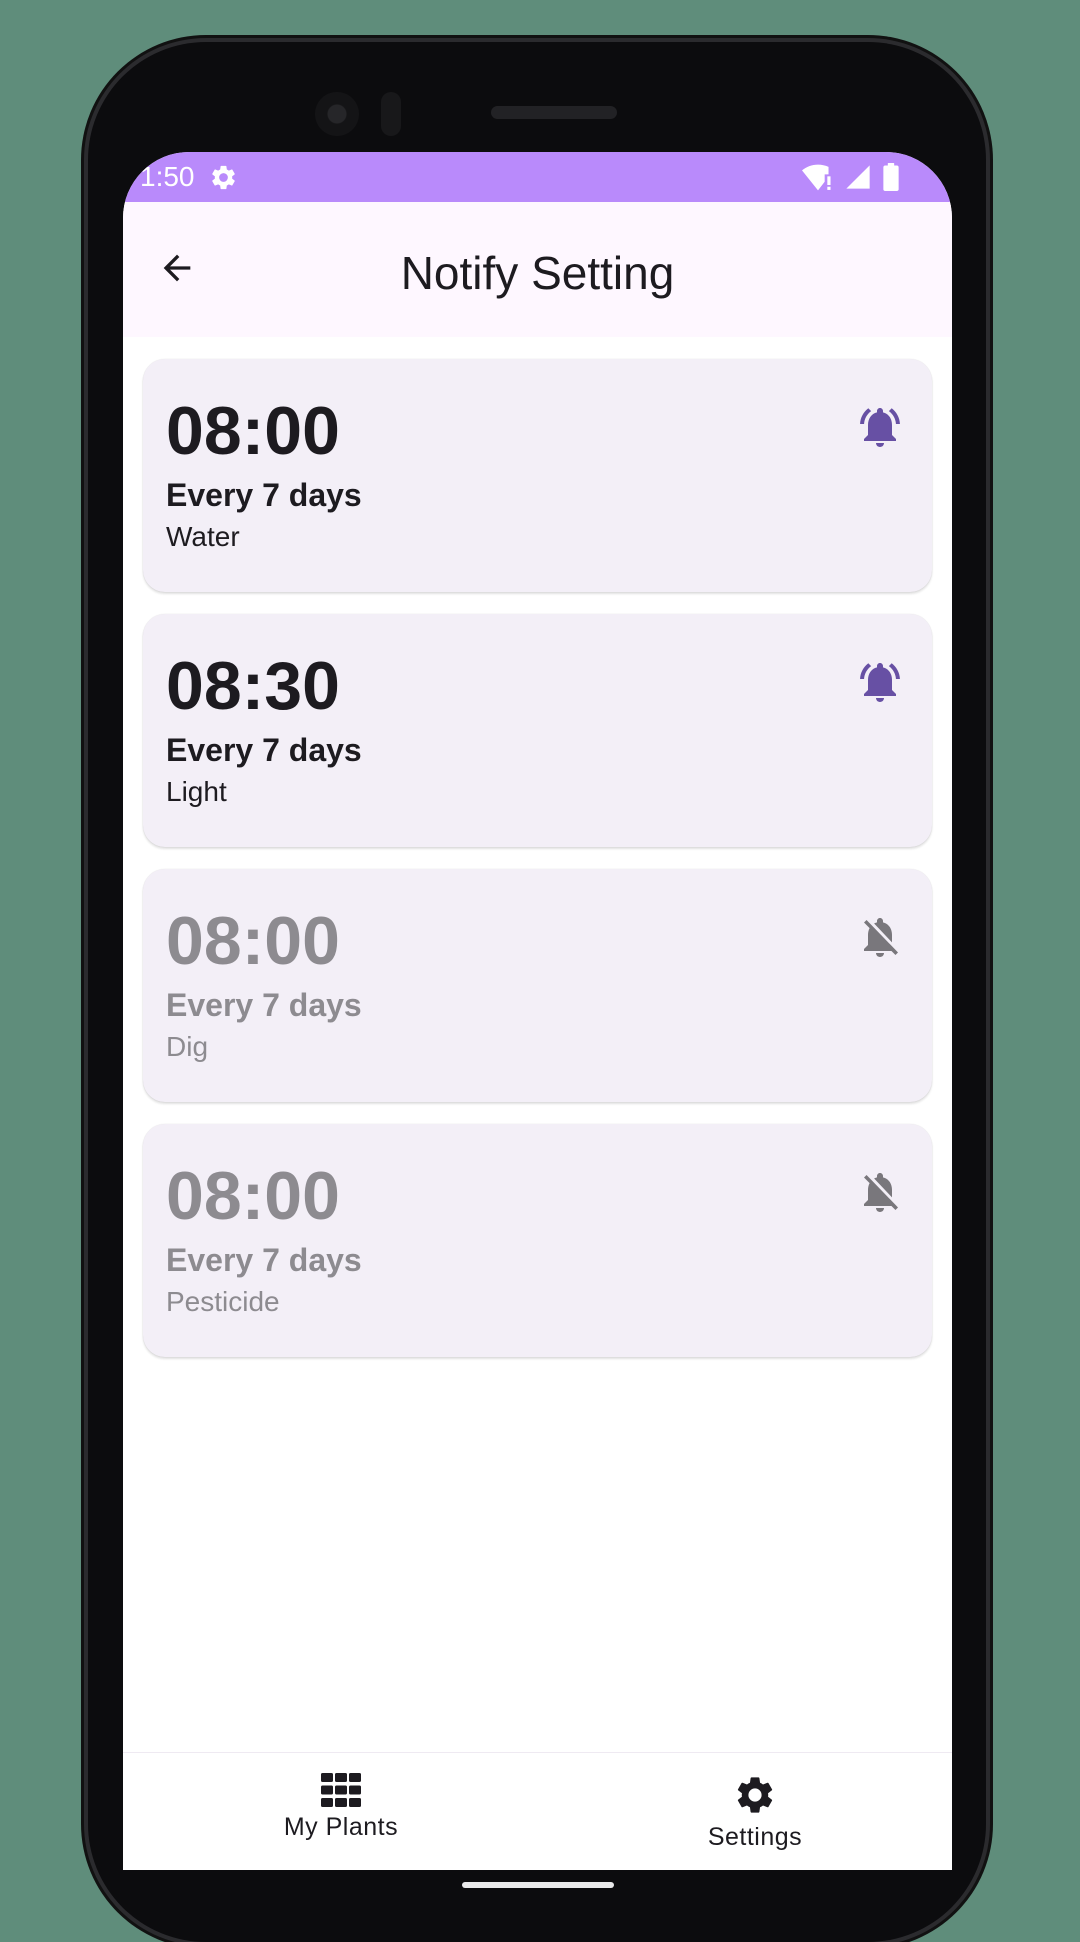 The height and width of the screenshot is (1942, 1080). I want to click on alarm-task: Water, so click(203, 536).